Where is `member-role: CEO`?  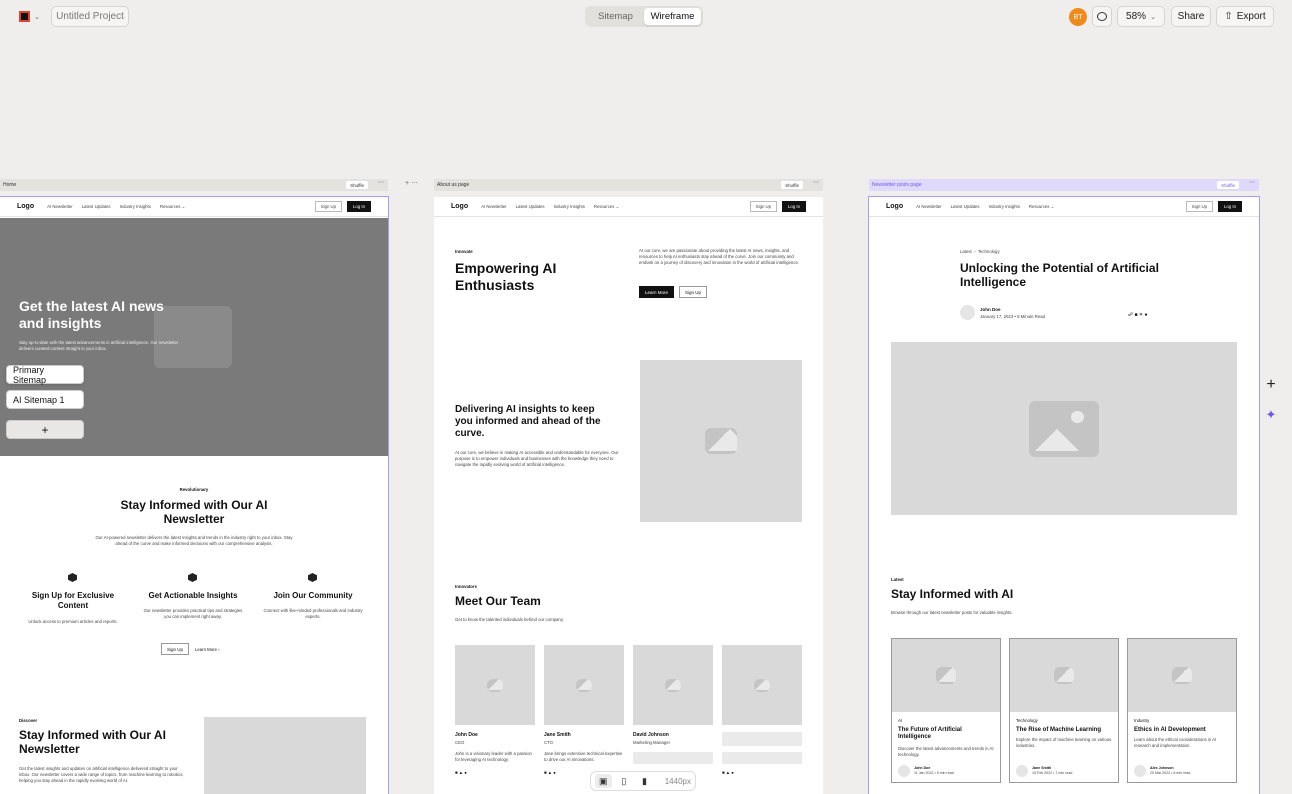 member-role: CEO is located at coordinates (460, 742).